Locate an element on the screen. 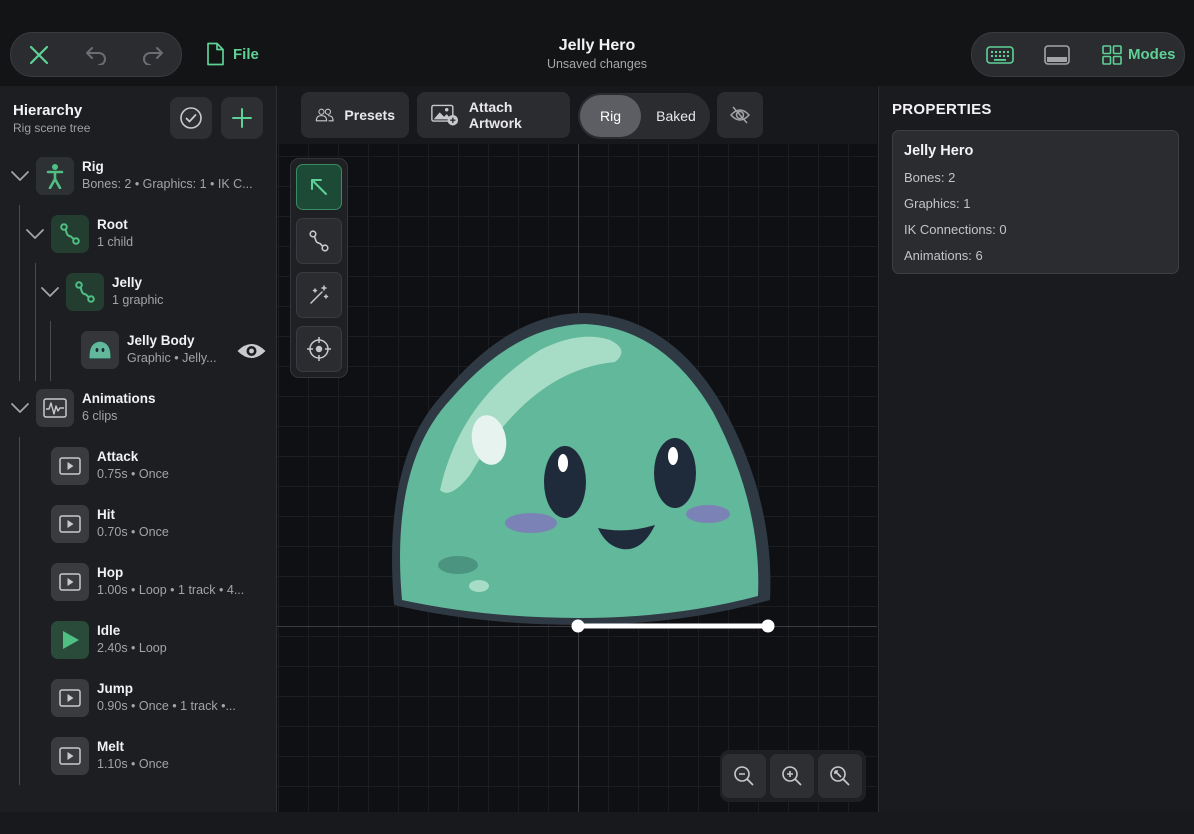 The image size is (1194, 834). visibility-toggle-button is located at coordinates (740, 115).